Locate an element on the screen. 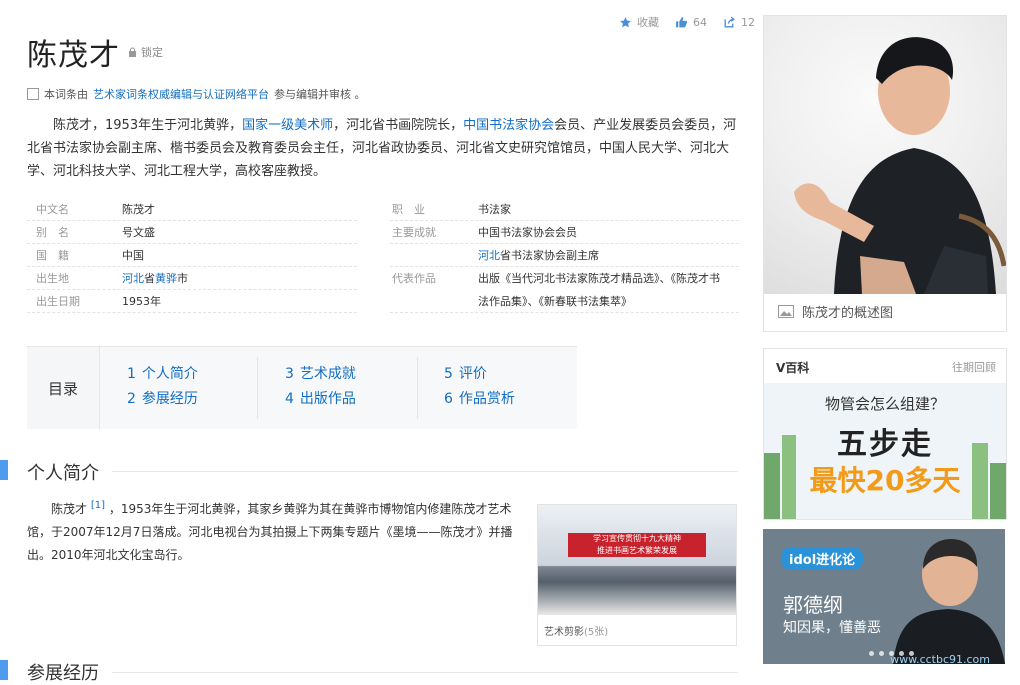  banner-line: 学习宣传贯彻十九大精神 is located at coordinates (637, 538).